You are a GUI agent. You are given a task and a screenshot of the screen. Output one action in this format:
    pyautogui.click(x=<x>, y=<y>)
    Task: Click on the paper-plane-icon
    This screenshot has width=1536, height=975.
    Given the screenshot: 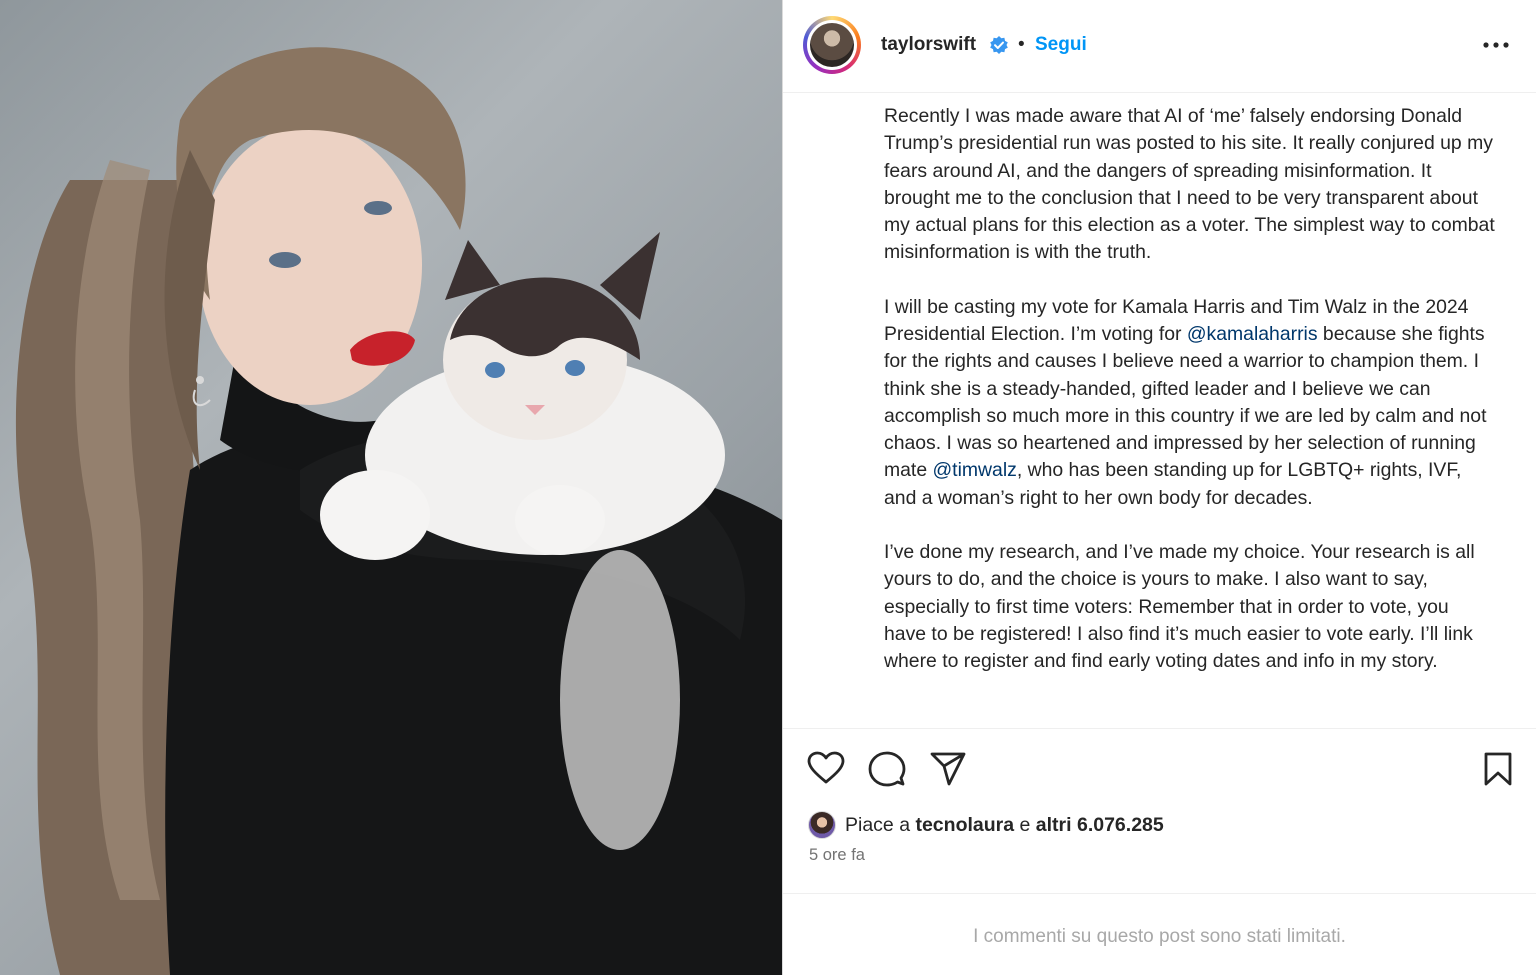 What is the action you would take?
    pyautogui.click(x=948, y=771)
    